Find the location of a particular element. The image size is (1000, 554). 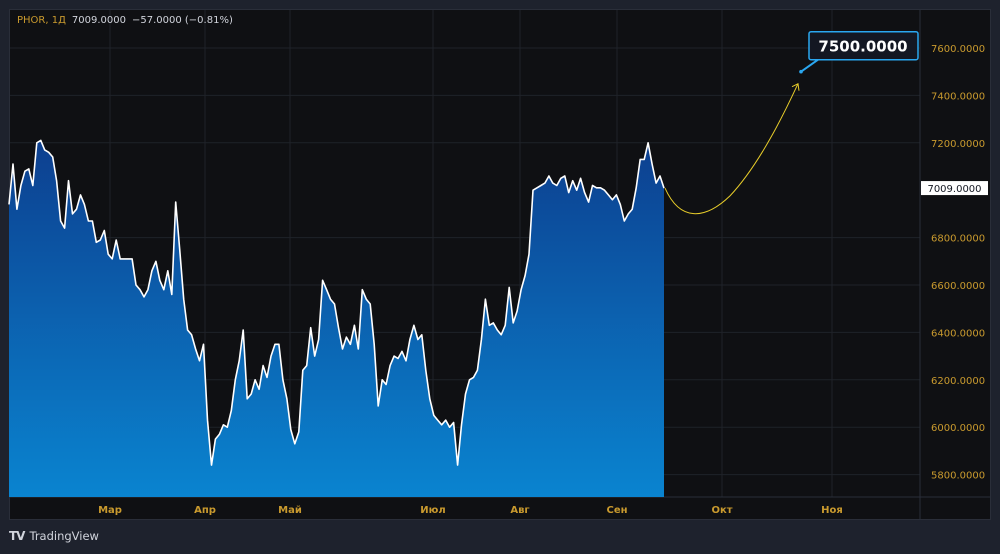

close-value: 7009.0000 is located at coordinates (98, 20).